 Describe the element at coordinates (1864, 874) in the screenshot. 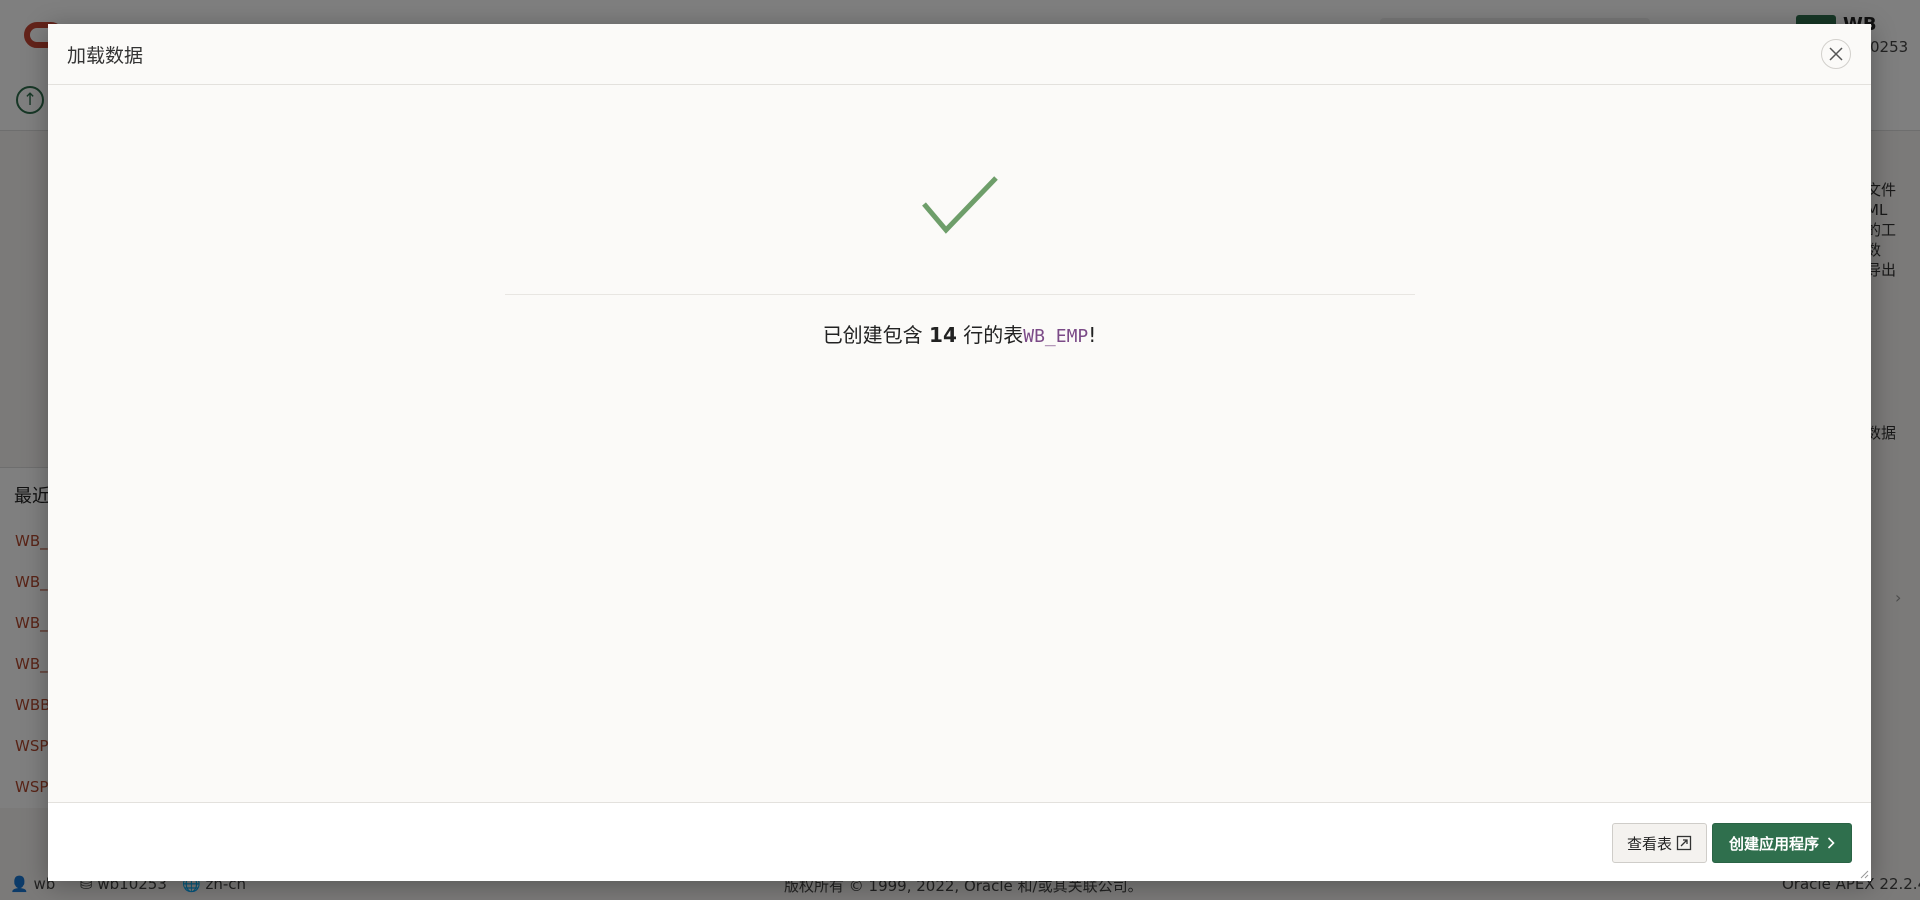

I see `resize-handle-icon` at that location.